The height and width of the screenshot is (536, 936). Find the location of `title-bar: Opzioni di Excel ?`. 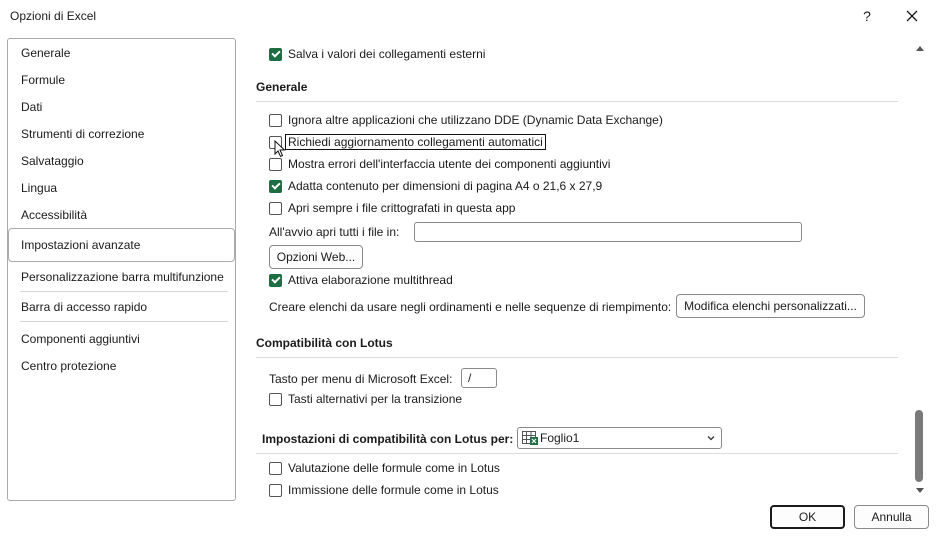

title-bar: Opzioni di Excel ? is located at coordinates (468, 16).